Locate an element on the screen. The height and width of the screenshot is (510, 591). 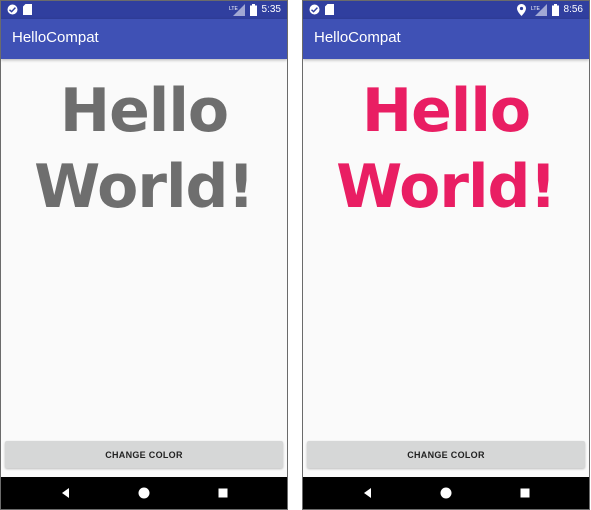
status-time: 8:56 is located at coordinates (573, 9).